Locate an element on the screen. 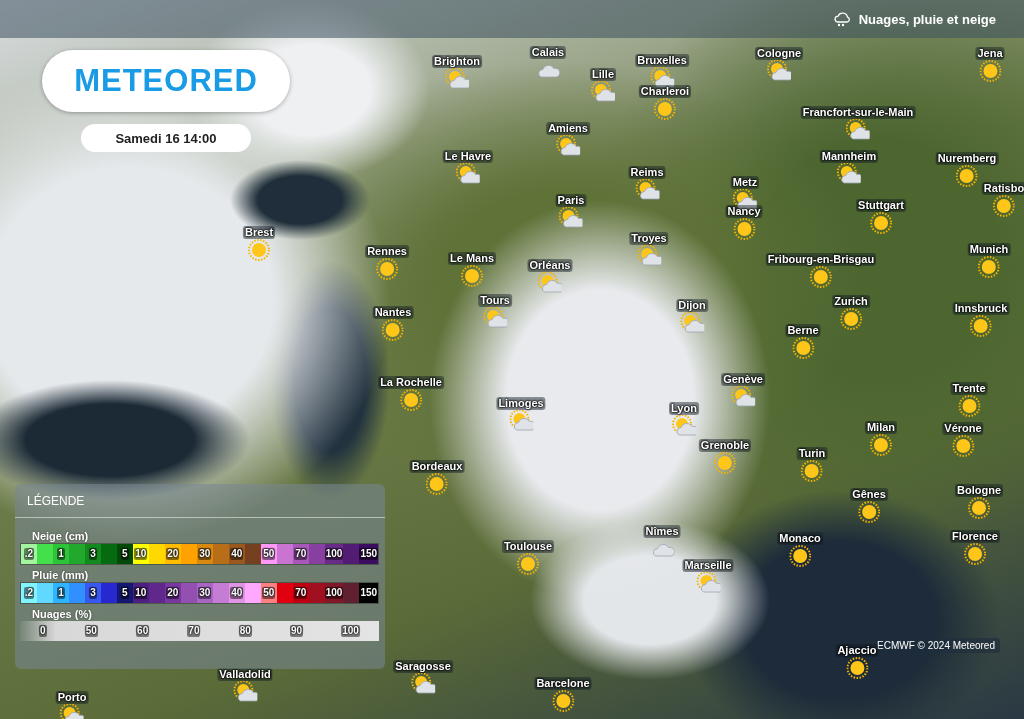 Image resolution: width=1024 pixels, height=719 pixels. scale-title: Nuages (%) is located at coordinates (62, 614).